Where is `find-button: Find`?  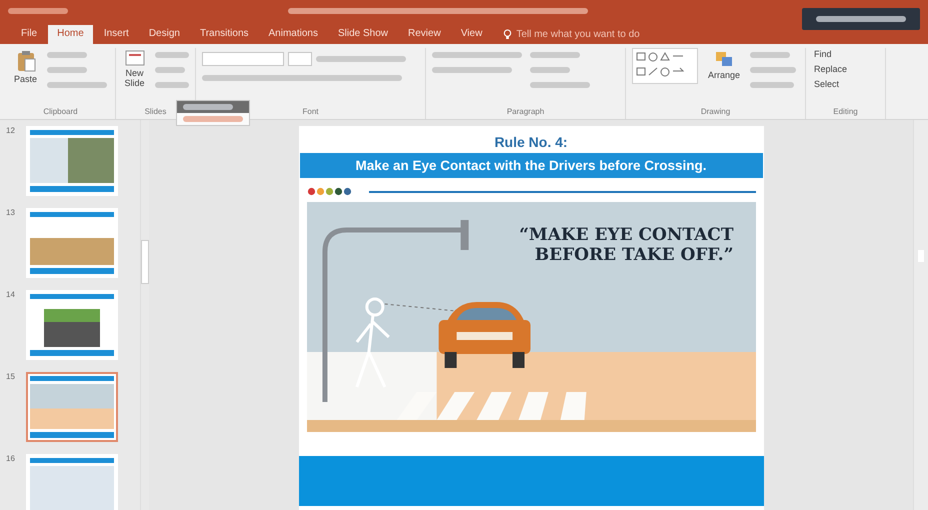
find-button: Find is located at coordinates (831, 54).